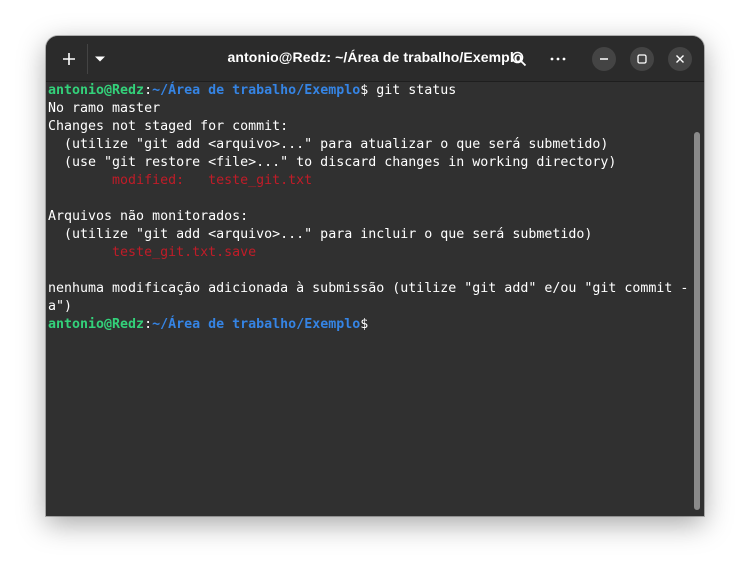 Image resolution: width=750 pixels, height=572 pixels. What do you see at coordinates (60, 306) in the screenshot?
I see `output-line: a")` at bounding box center [60, 306].